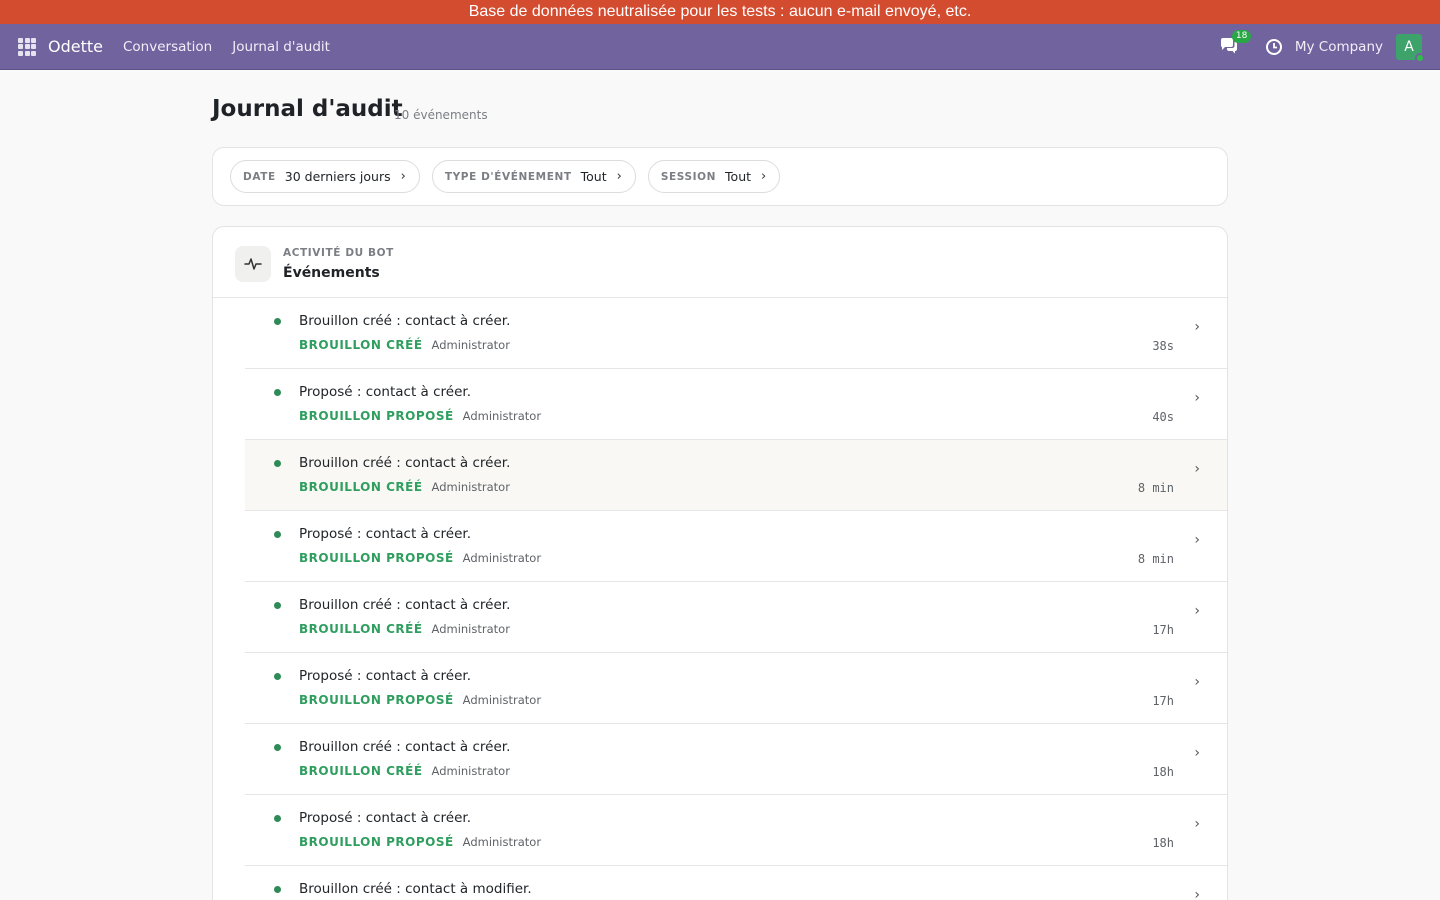 The image size is (1440, 900). What do you see at coordinates (27, 46) in the screenshot?
I see `apps-grid-icon` at bounding box center [27, 46].